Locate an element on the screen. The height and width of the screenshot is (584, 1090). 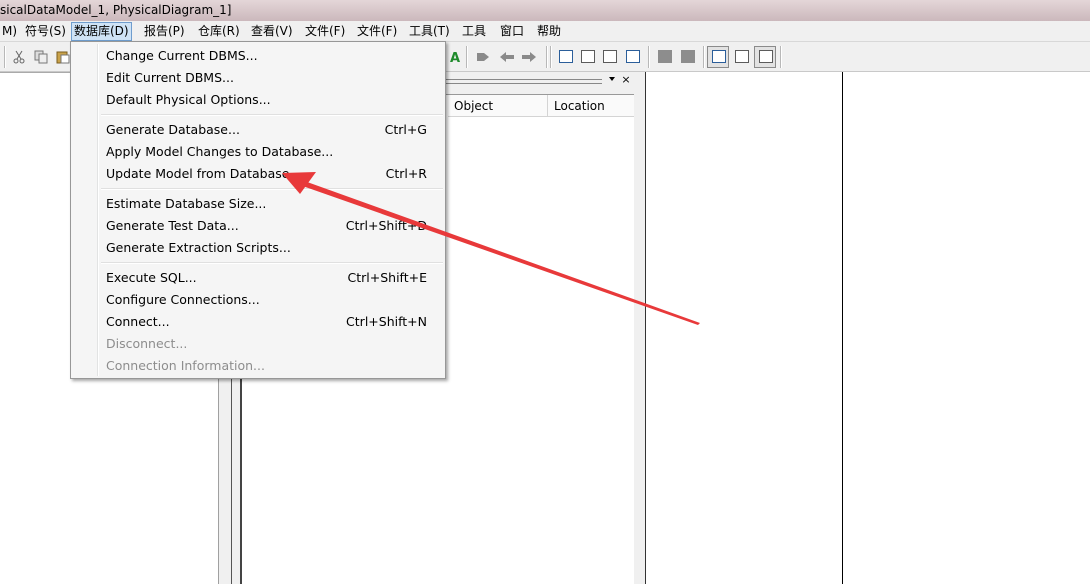
menu-tools-2: 工具 is located at coordinates (474, 31).